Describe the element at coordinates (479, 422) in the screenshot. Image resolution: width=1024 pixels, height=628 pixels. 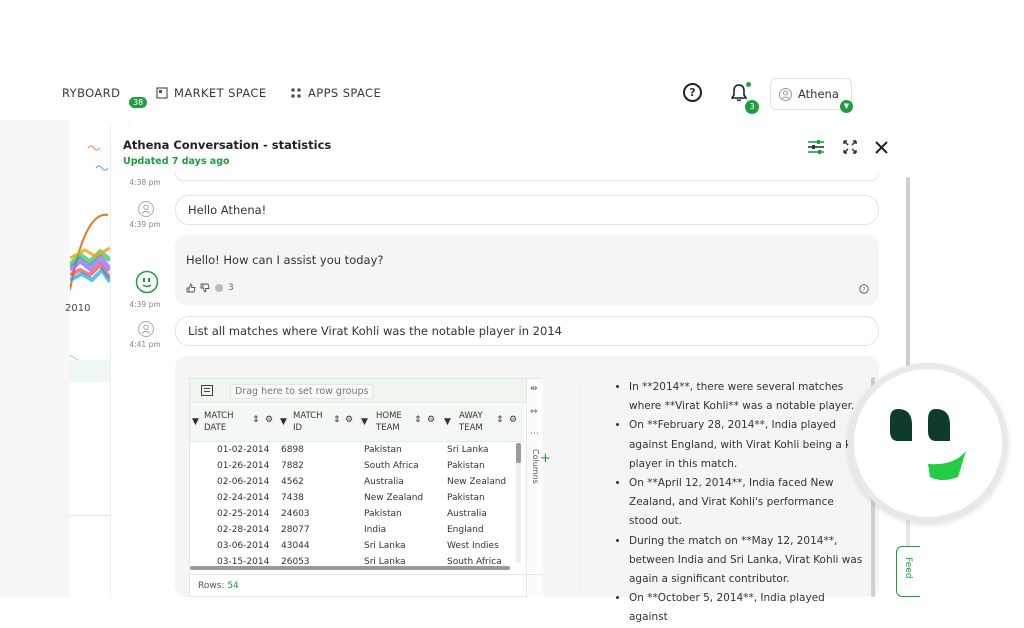
I see `column-header-away-team: AWAY TEAM` at that location.